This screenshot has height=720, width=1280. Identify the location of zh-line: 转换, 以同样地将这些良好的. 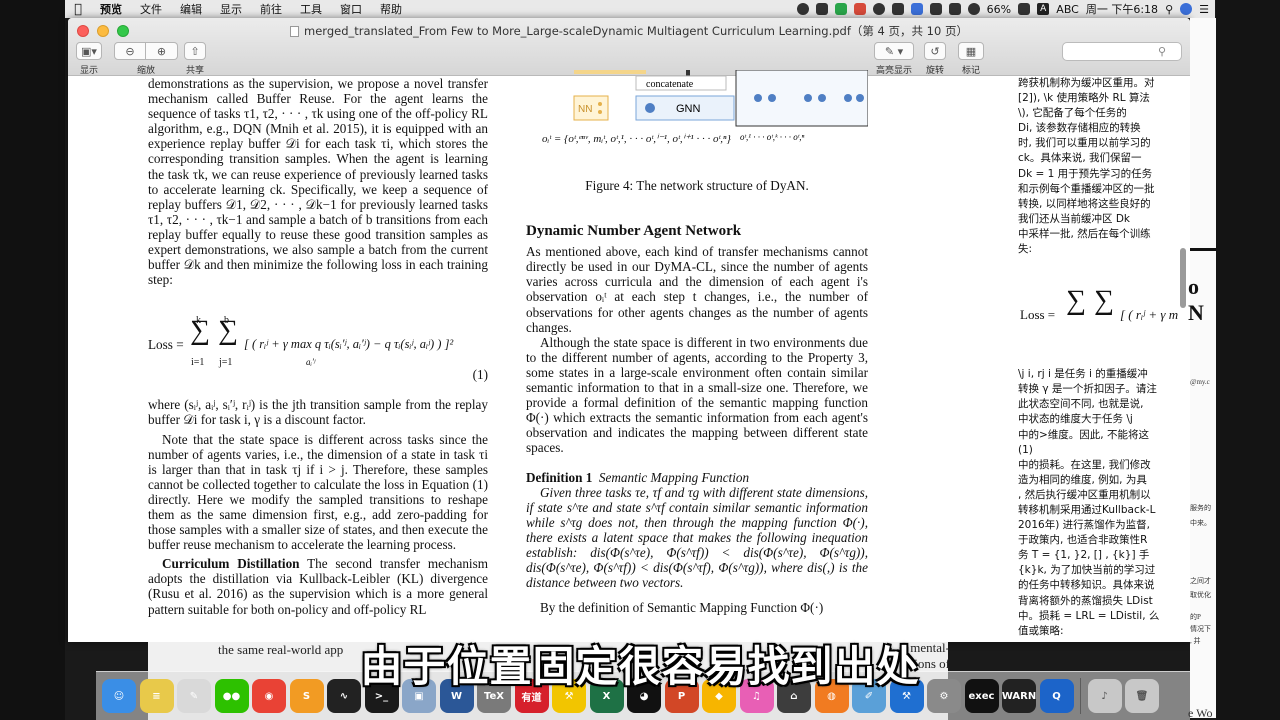
(1084, 203).